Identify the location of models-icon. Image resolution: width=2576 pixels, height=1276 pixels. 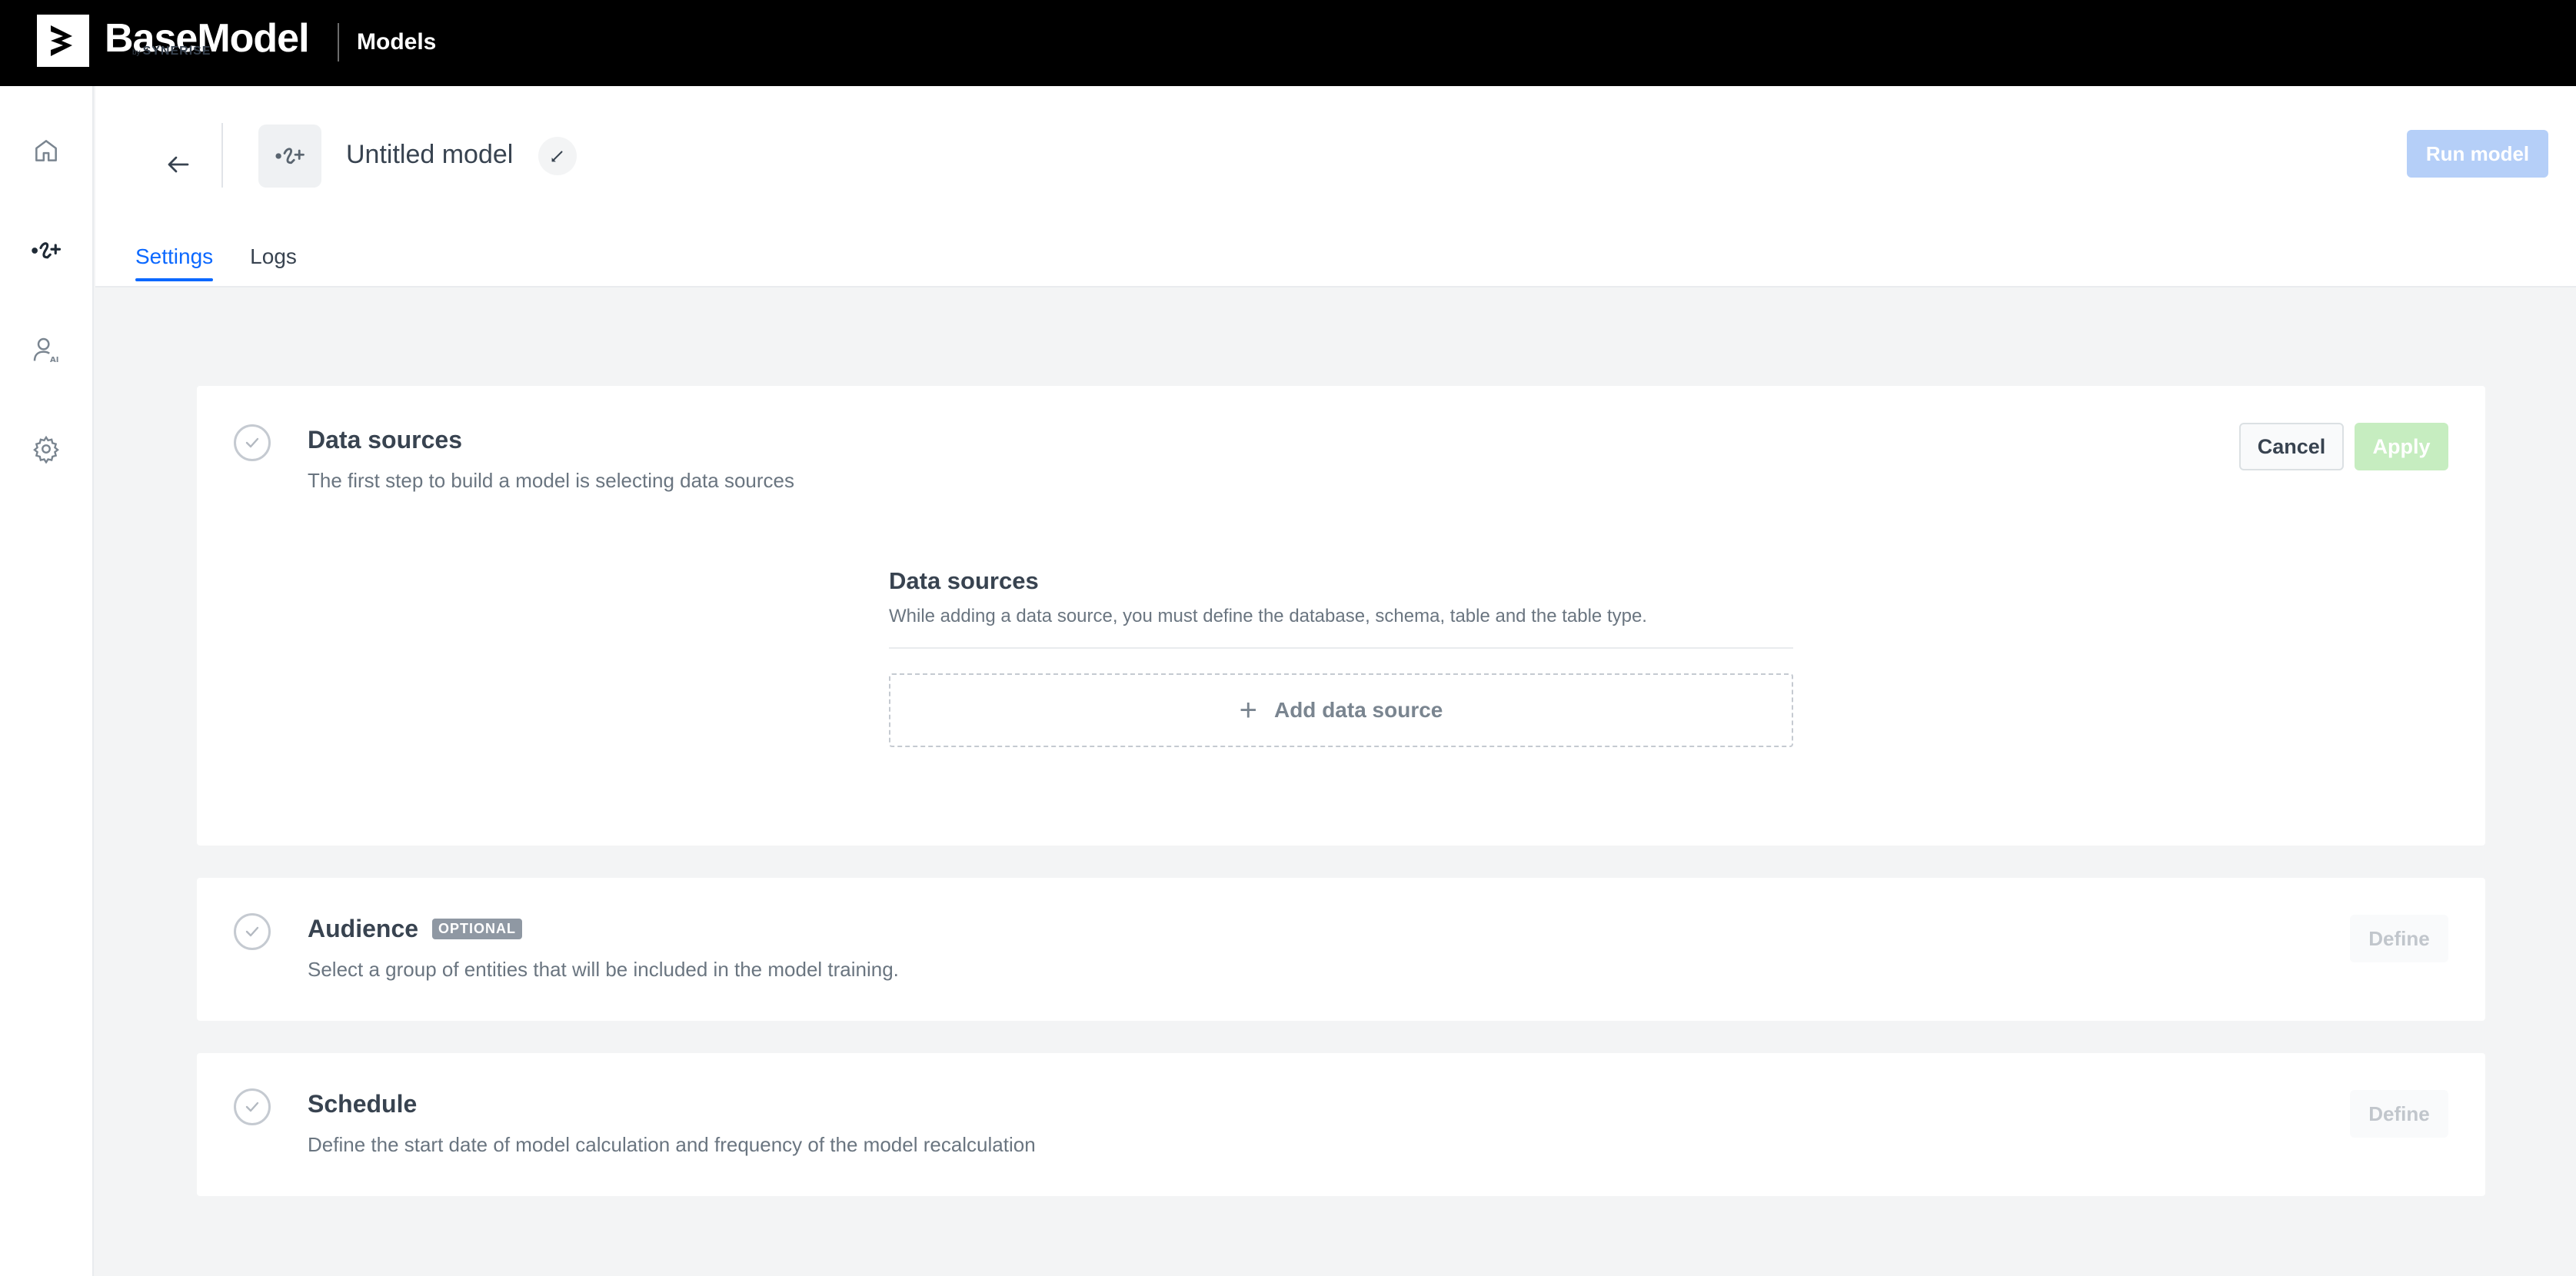
(46, 250).